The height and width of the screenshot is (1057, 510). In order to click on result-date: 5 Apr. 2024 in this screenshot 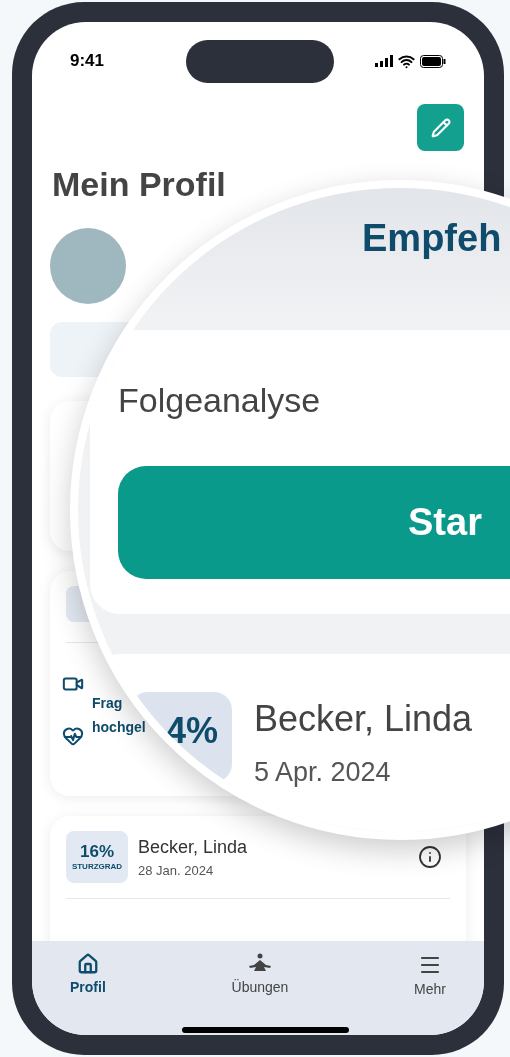, I will do `click(323, 772)`.